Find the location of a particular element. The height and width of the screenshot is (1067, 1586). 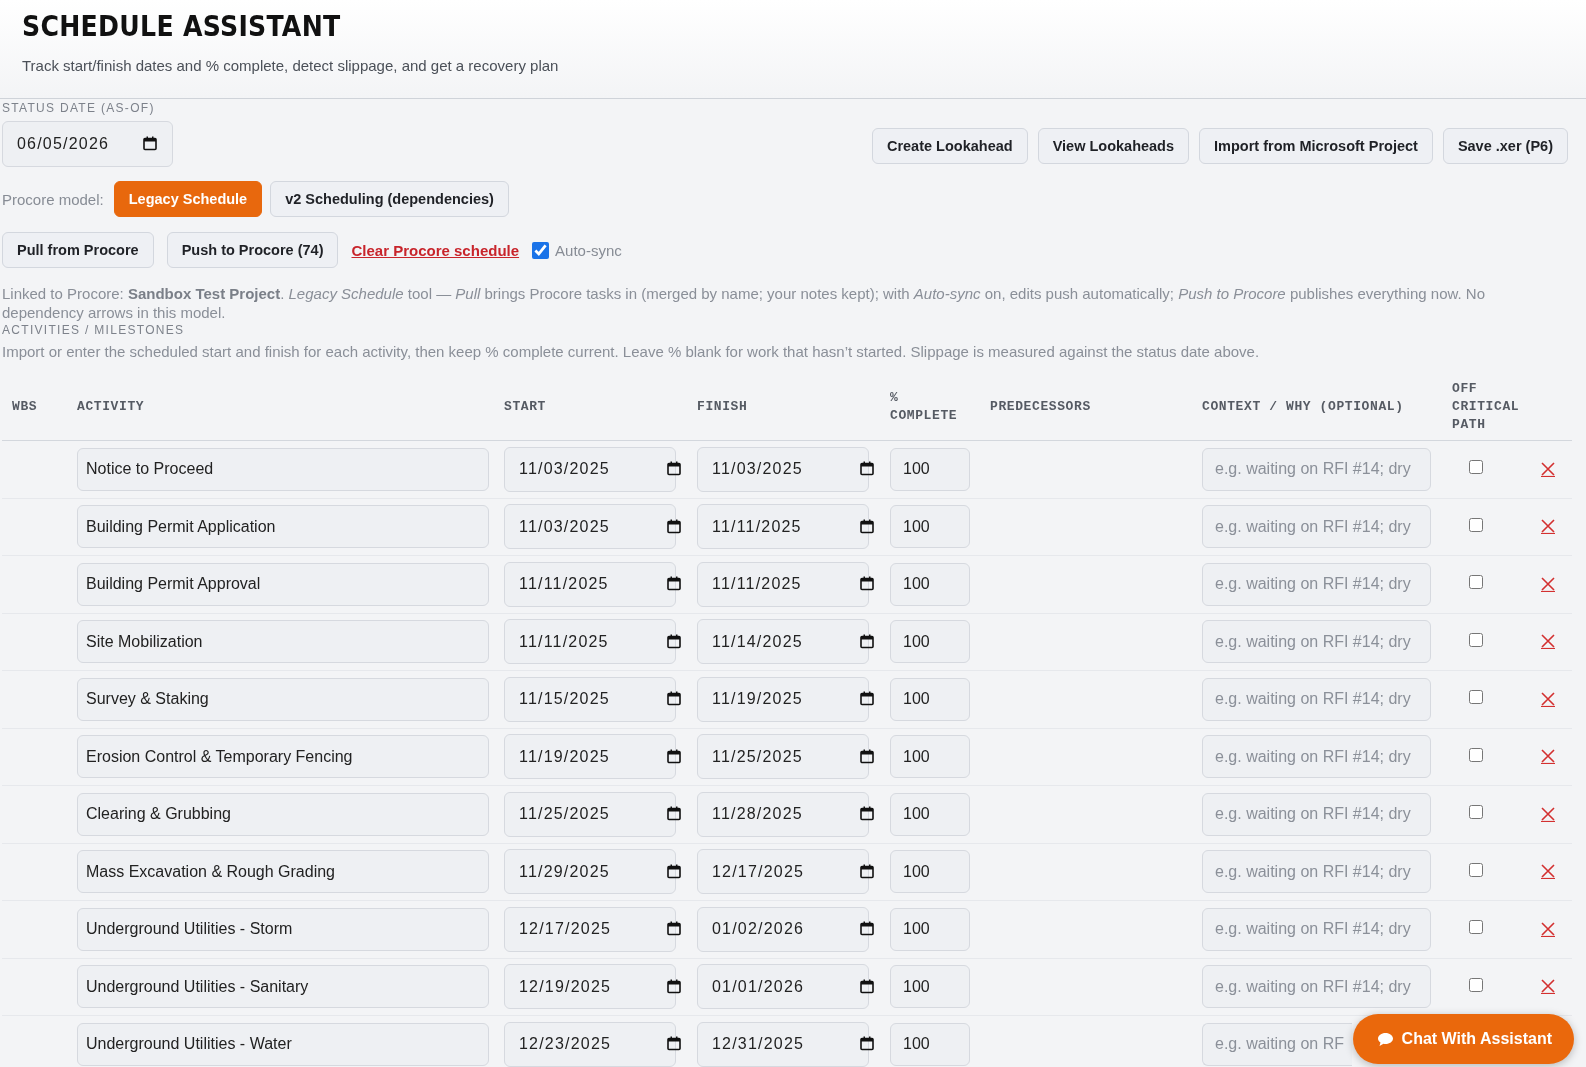

date-field: 11/28/2025 is located at coordinates (783, 814).